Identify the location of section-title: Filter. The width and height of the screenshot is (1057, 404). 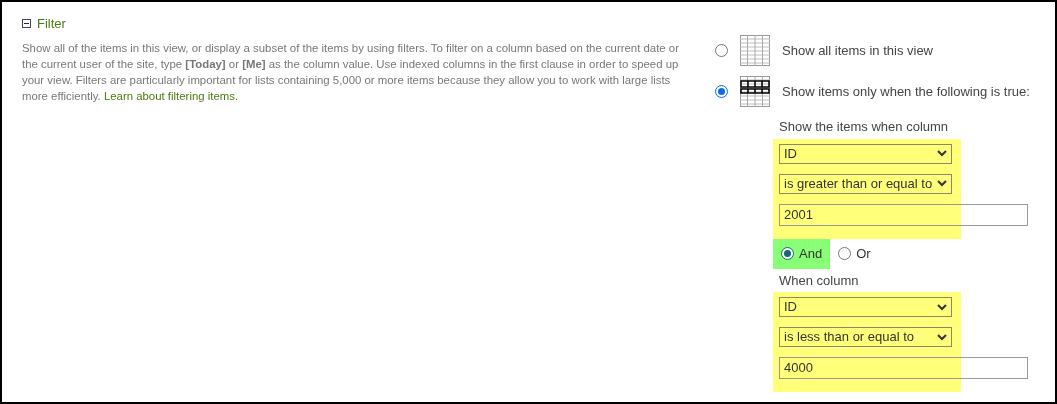
(51, 24).